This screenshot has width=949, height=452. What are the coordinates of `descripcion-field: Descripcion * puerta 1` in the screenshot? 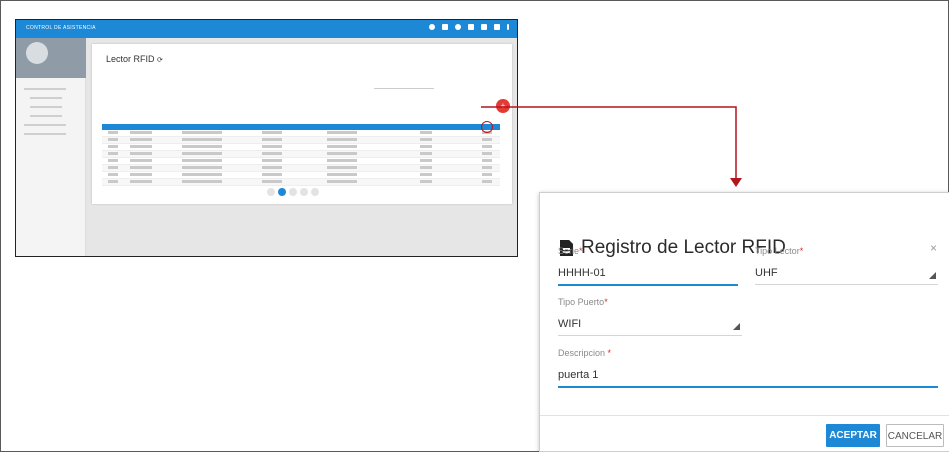 It's located at (748, 368).